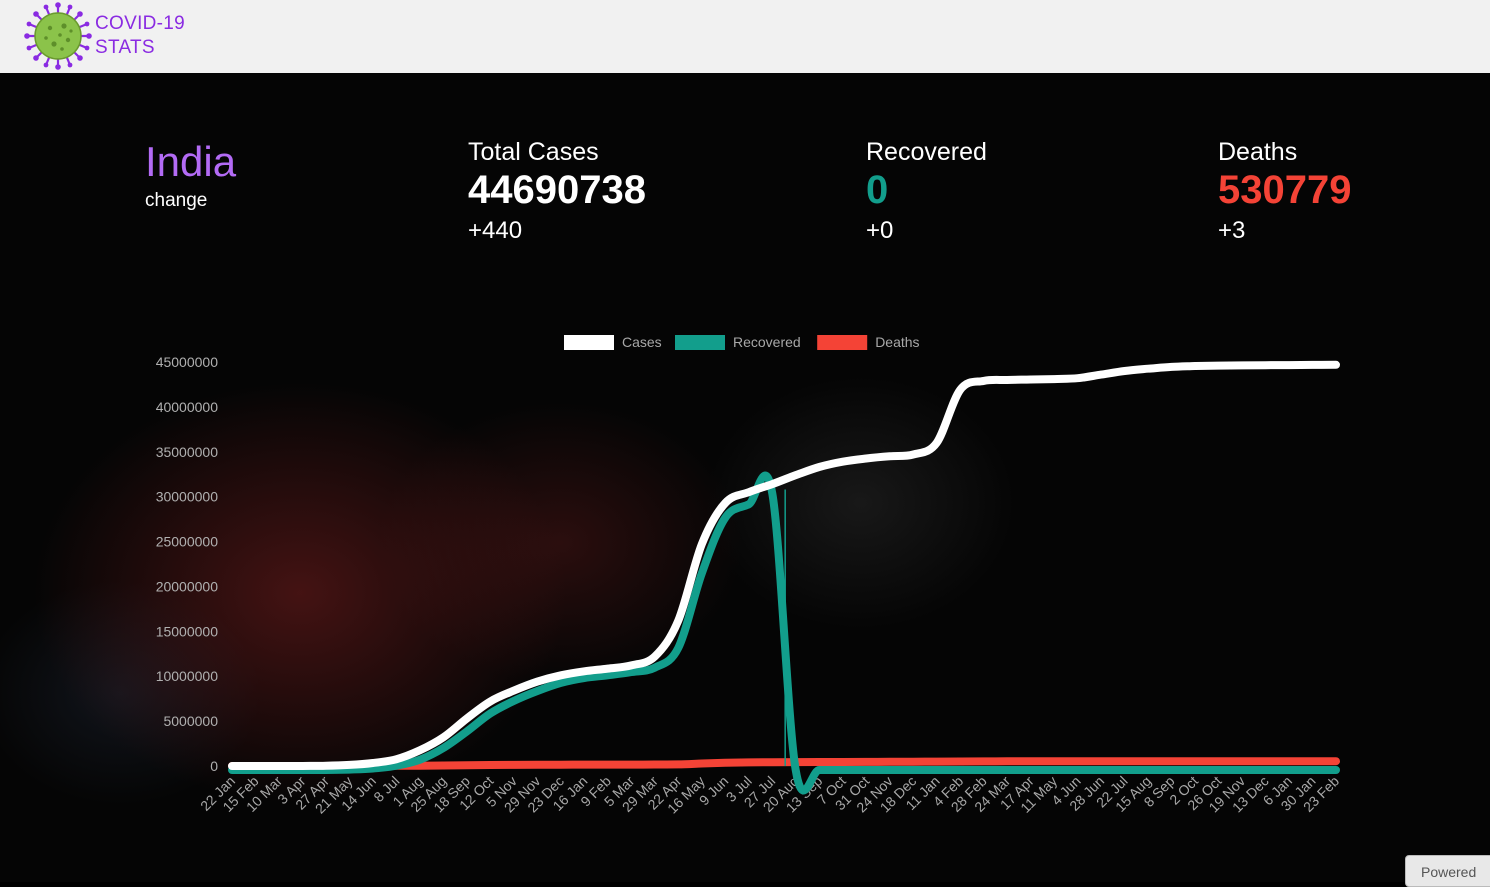  Describe the element at coordinates (700, 342) in the screenshot. I see `legend-swatch-recovered` at that location.